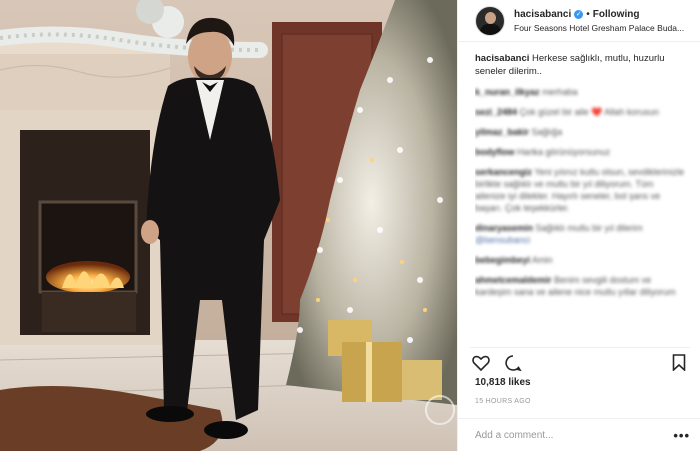 This screenshot has height=451, width=700. What do you see at coordinates (507, 92) in the screenshot?
I see `comment-username: k_nuran_ilkyaz` at bounding box center [507, 92].